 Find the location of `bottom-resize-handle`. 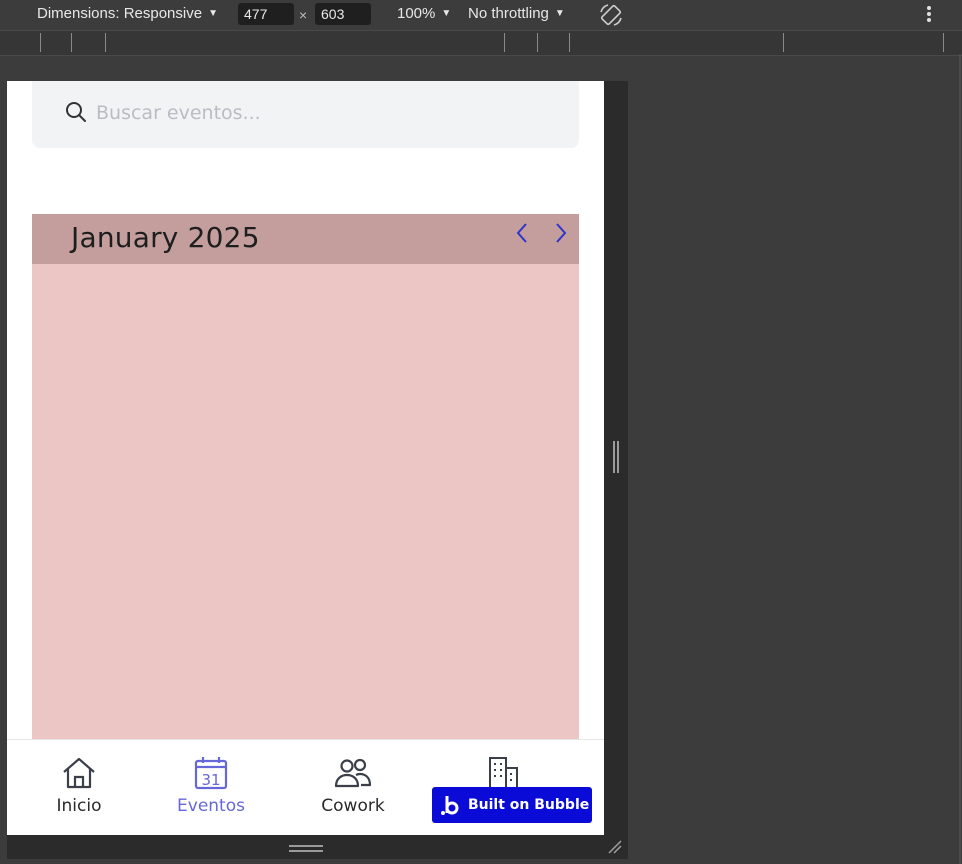

bottom-resize-handle is located at coordinates (306, 849).